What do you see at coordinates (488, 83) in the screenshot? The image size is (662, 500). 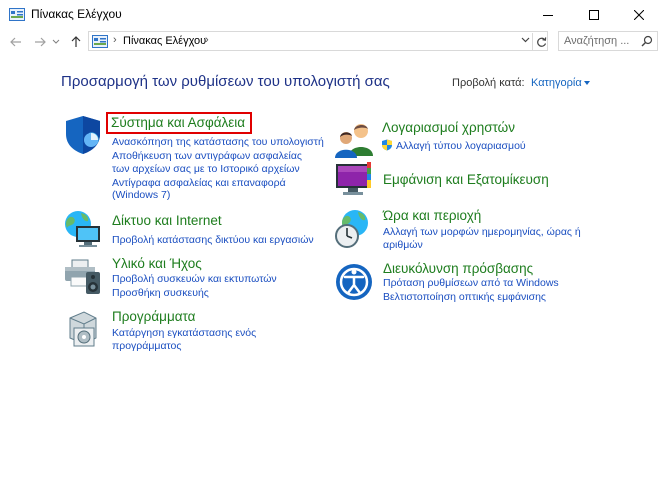 I see `view-by-label: Προβολή κατά:` at bounding box center [488, 83].